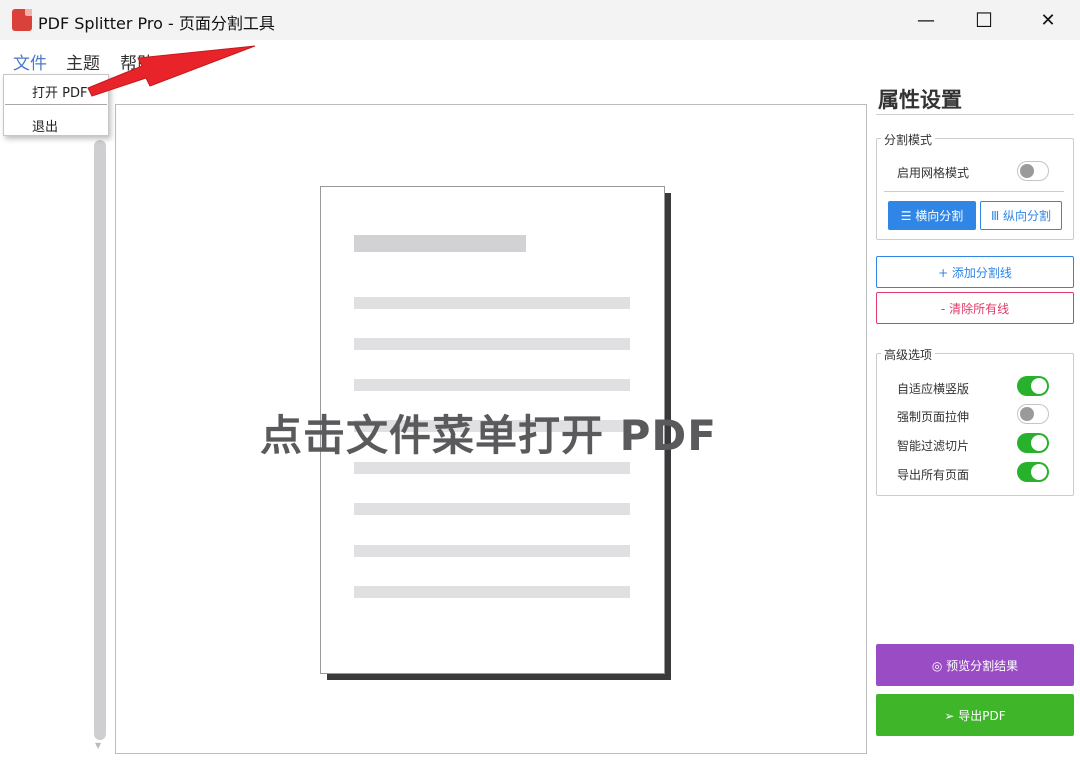  What do you see at coordinates (171, 71) in the screenshot?
I see `red-arrow-icon` at bounding box center [171, 71].